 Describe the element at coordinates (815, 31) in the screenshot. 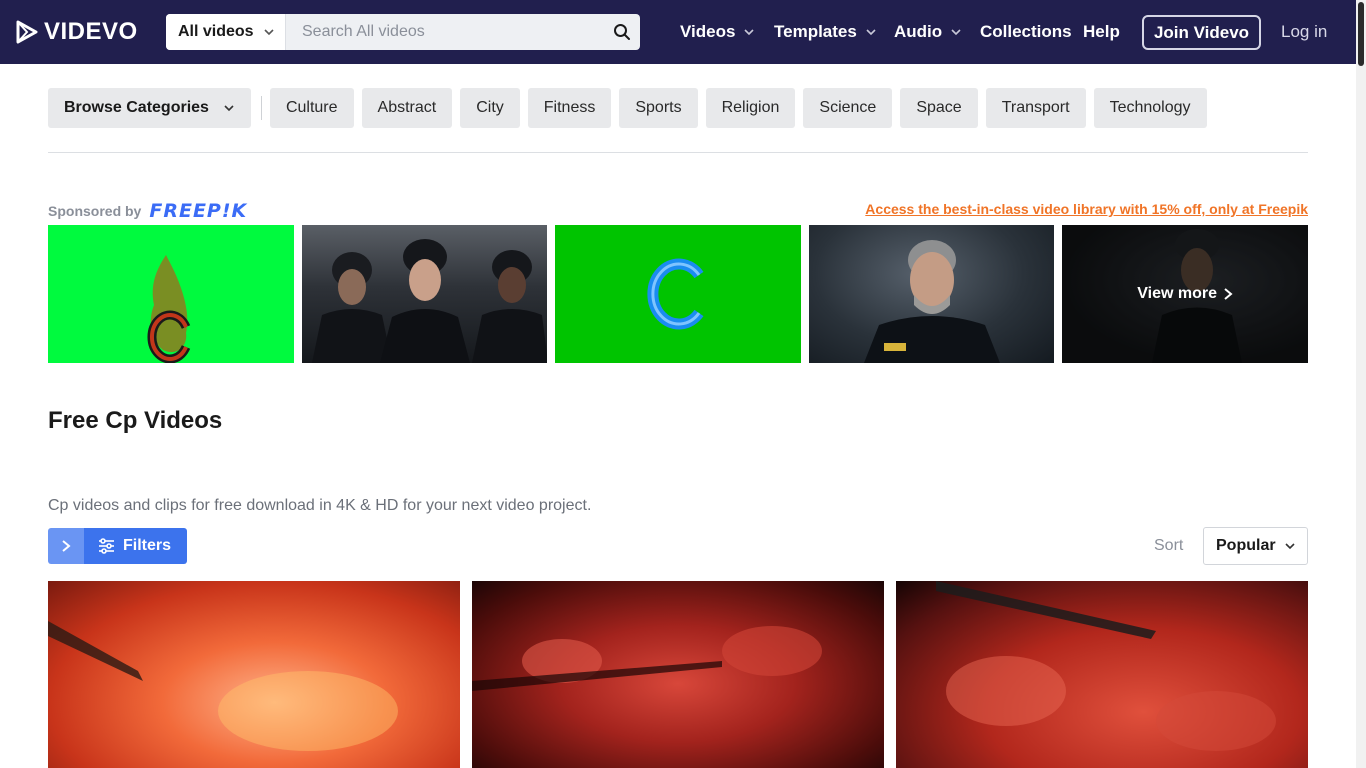

I see `nav-label-templates: Templates` at that location.